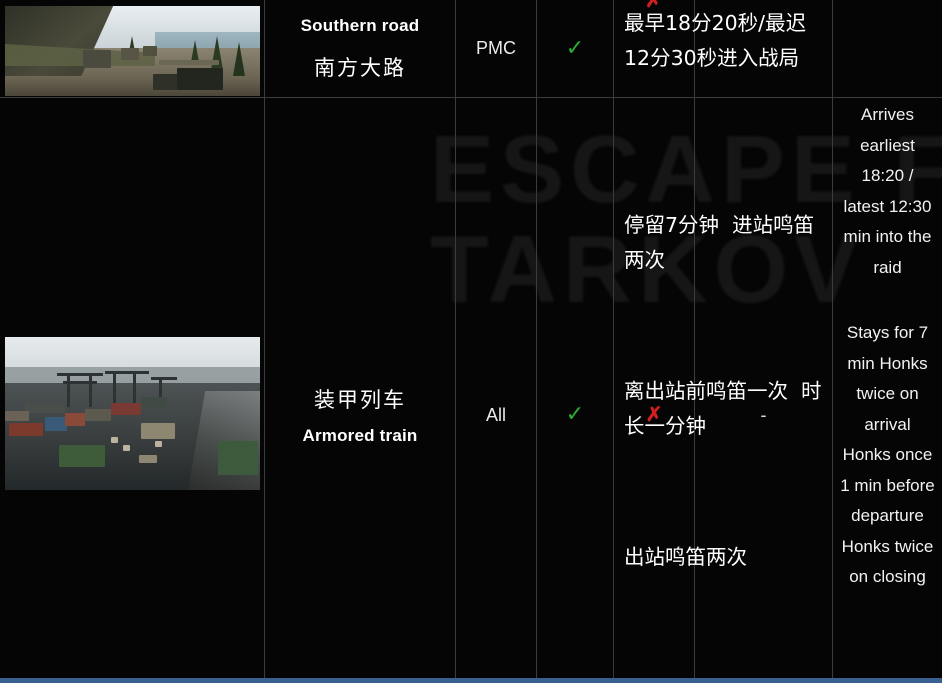 The height and width of the screenshot is (683, 942). I want to click on green-container, so click(82, 456).